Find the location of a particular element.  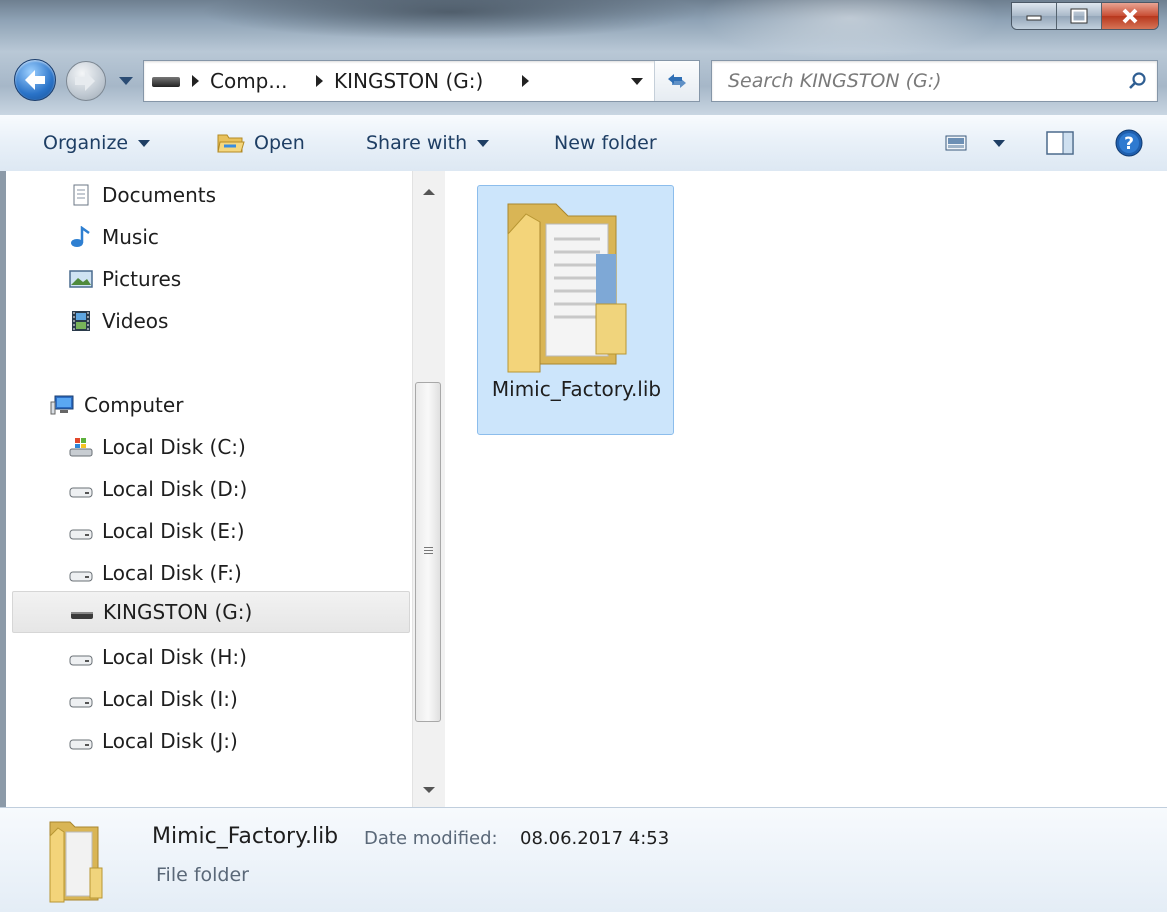

open-button: Open is located at coordinates (279, 143).